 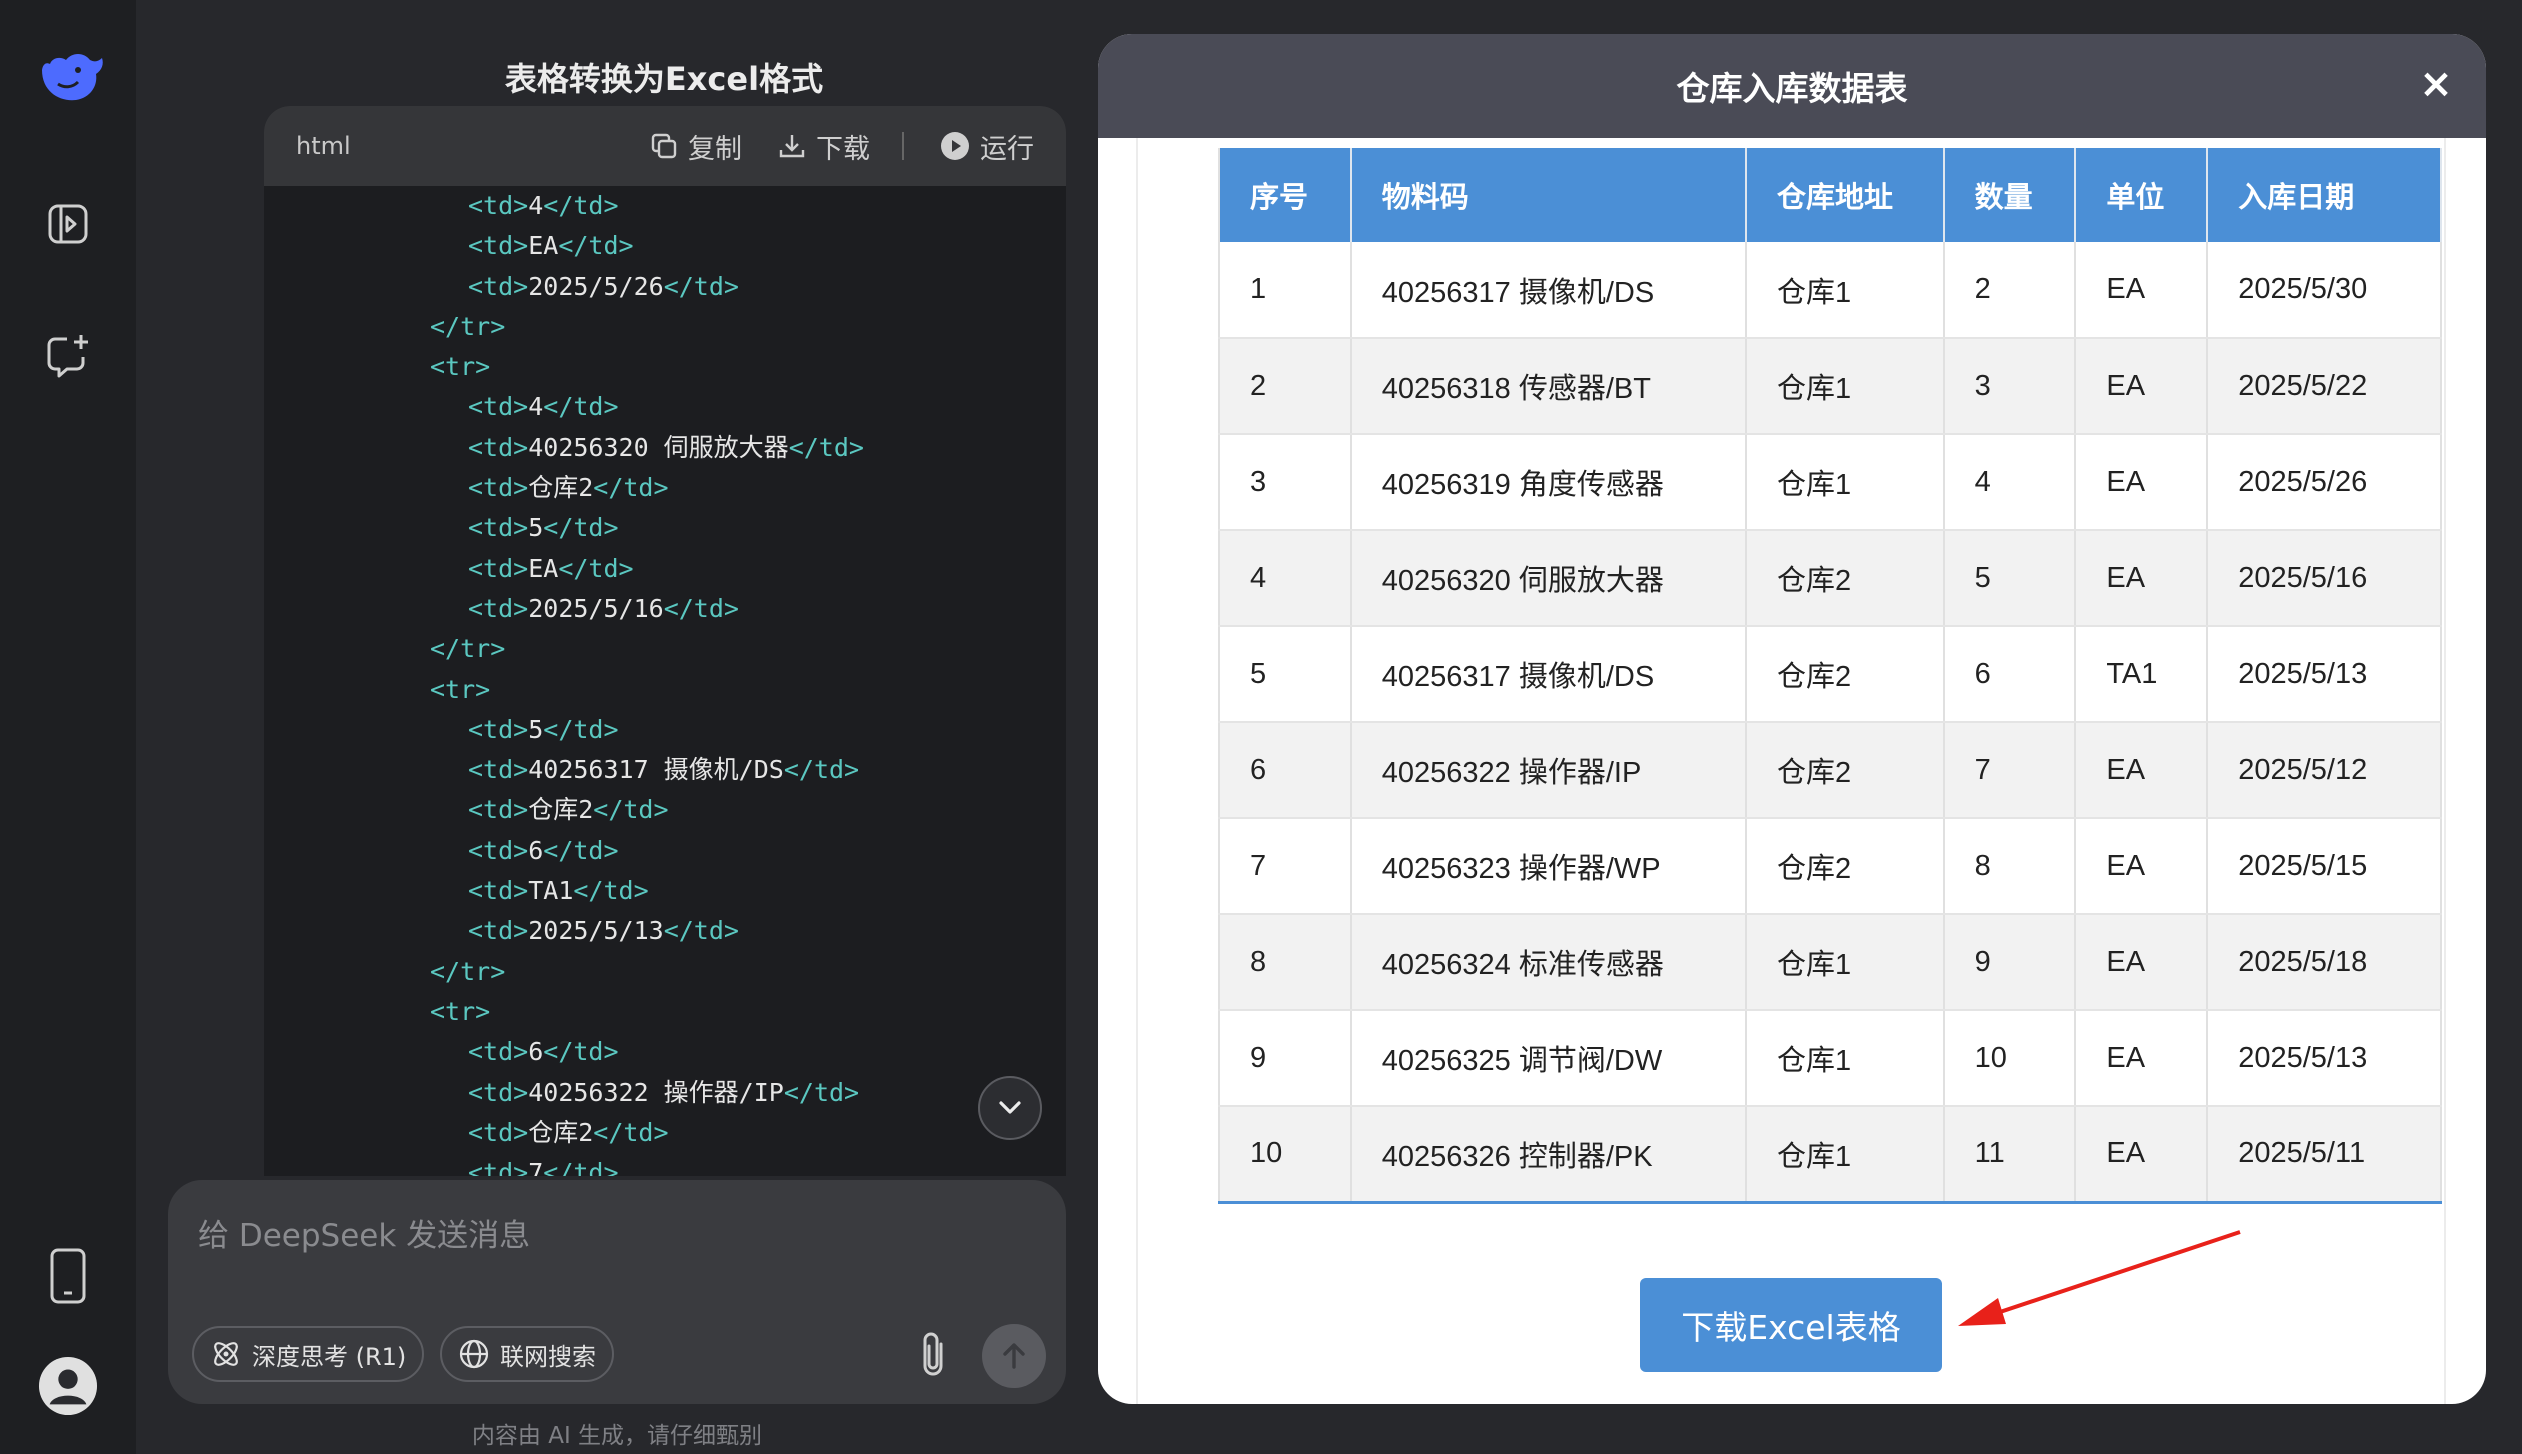 What do you see at coordinates (656, 770) in the screenshot?
I see `code-text: 40256317 摄像机/DS` at bounding box center [656, 770].